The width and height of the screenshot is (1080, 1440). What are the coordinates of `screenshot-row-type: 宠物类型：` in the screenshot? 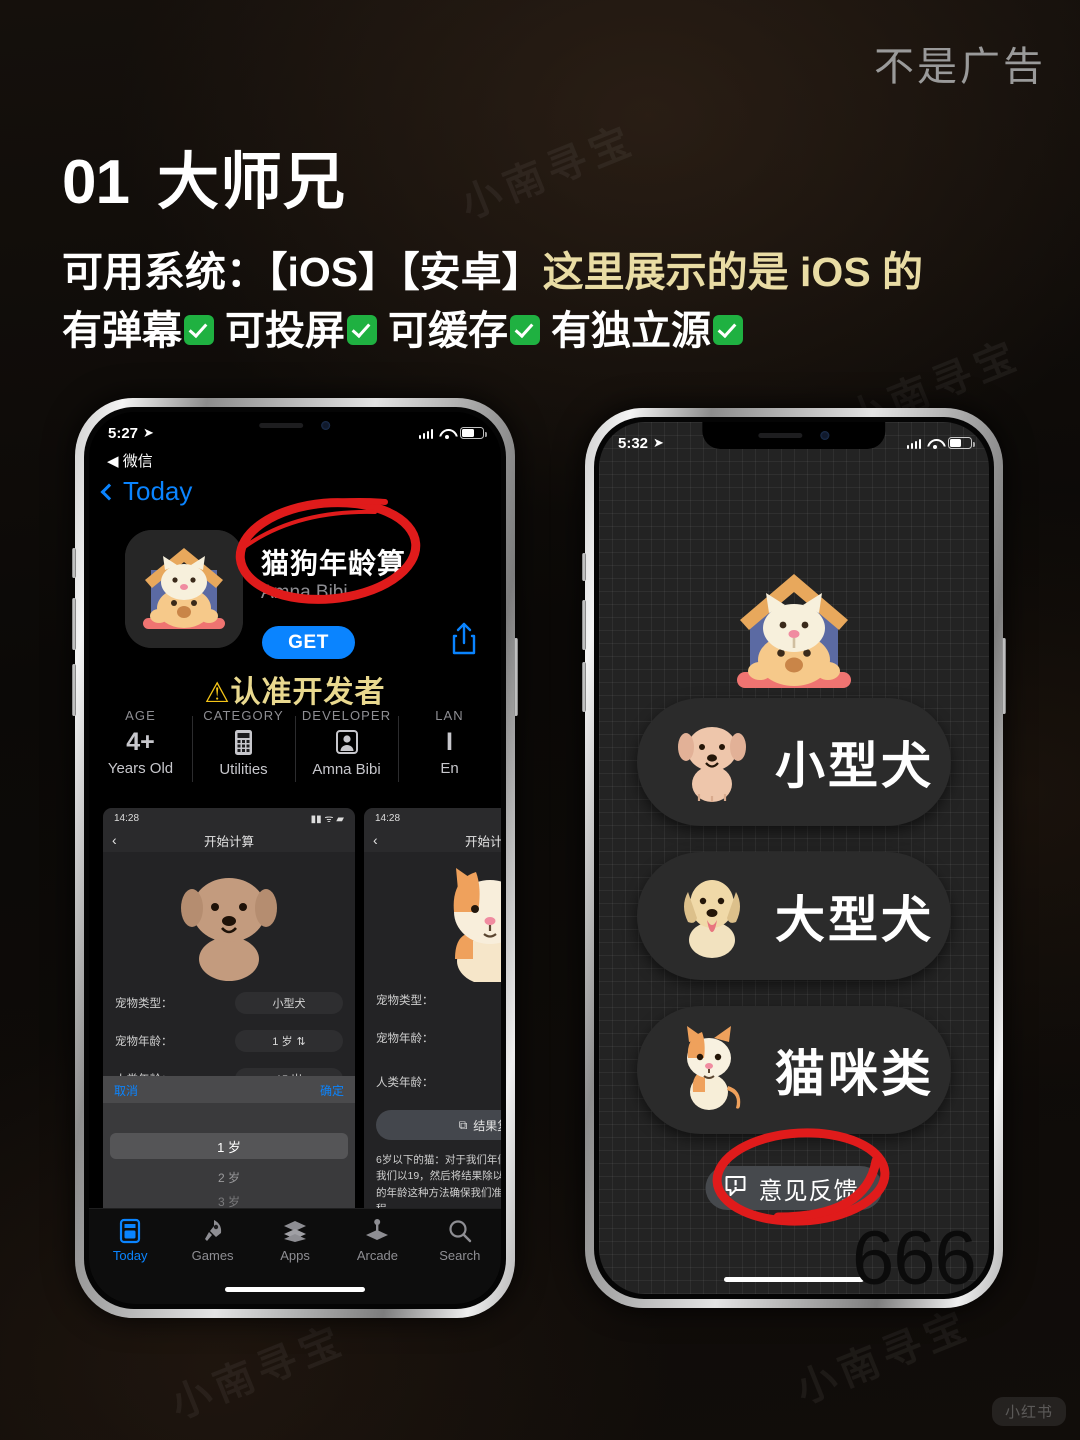 It's located at (438, 1000).